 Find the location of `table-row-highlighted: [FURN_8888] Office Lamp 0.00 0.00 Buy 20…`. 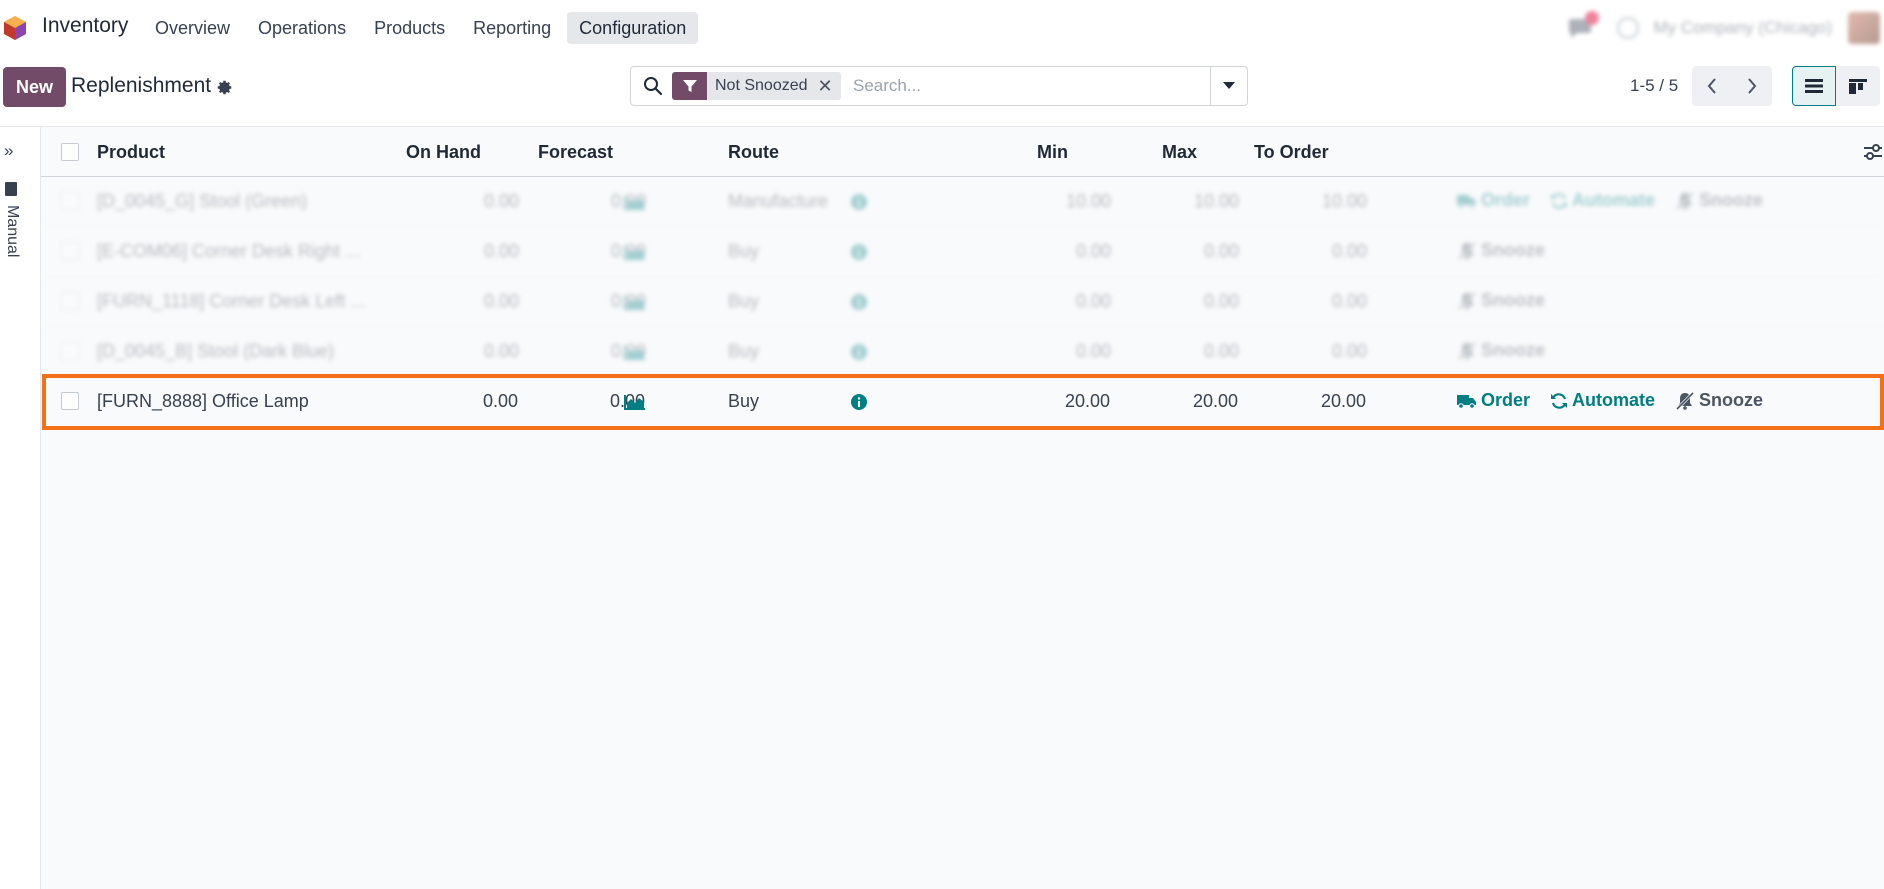

table-row-highlighted: [FURN_8888] Office Lamp 0.00 0.00 Buy 20… is located at coordinates (963, 402).